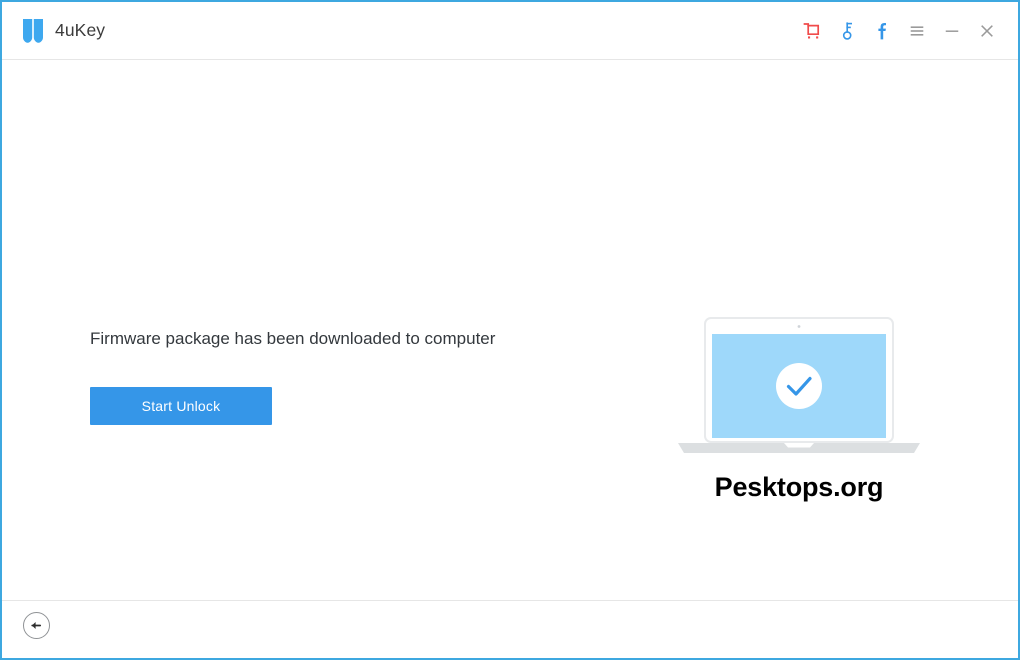  What do you see at coordinates (899, 31) in the screenshot?
I see `titlebar-actions` at bounding box center [899, 31].